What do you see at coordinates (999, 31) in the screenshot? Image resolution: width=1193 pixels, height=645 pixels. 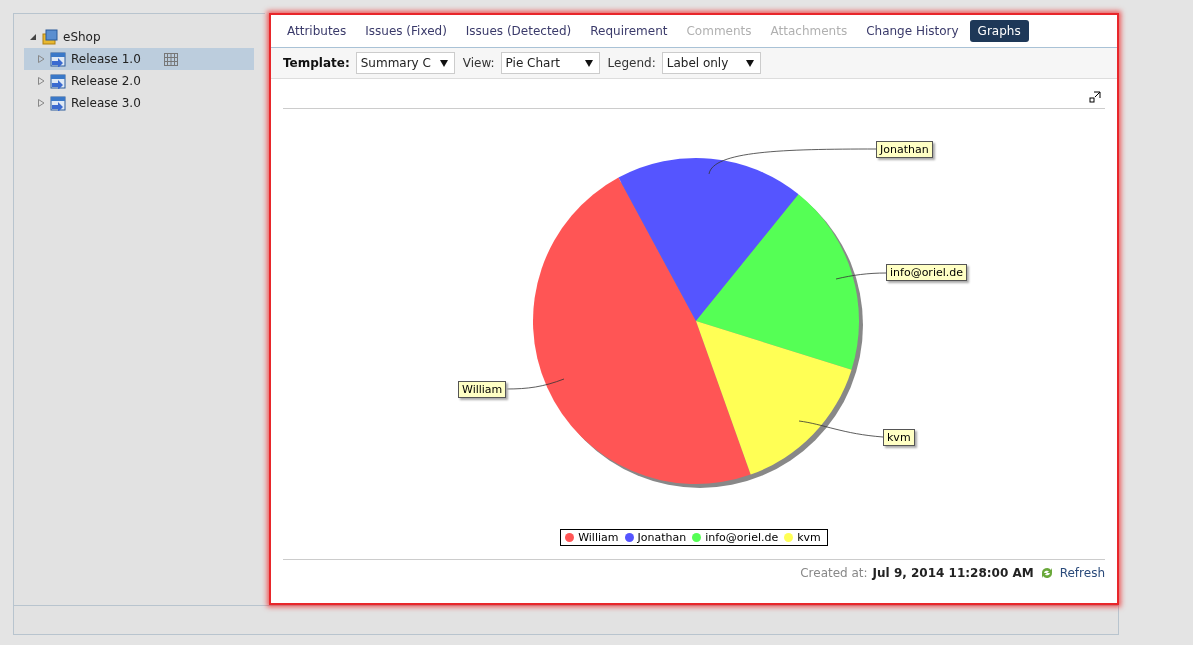 I see `tab: Graphs` at bounding box center [999, 31].